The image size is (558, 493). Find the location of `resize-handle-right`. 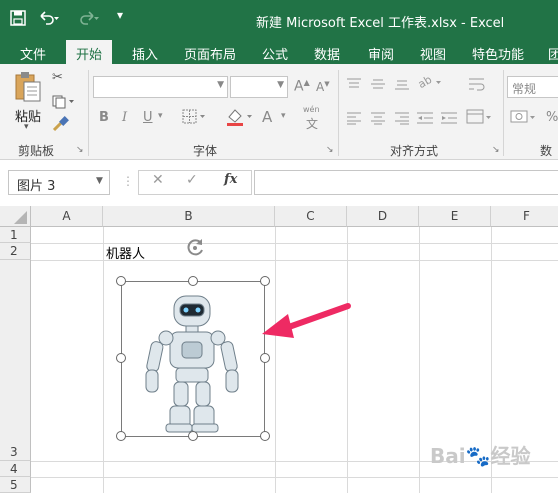

resize-handle-right is located at coordinates (265, 358).